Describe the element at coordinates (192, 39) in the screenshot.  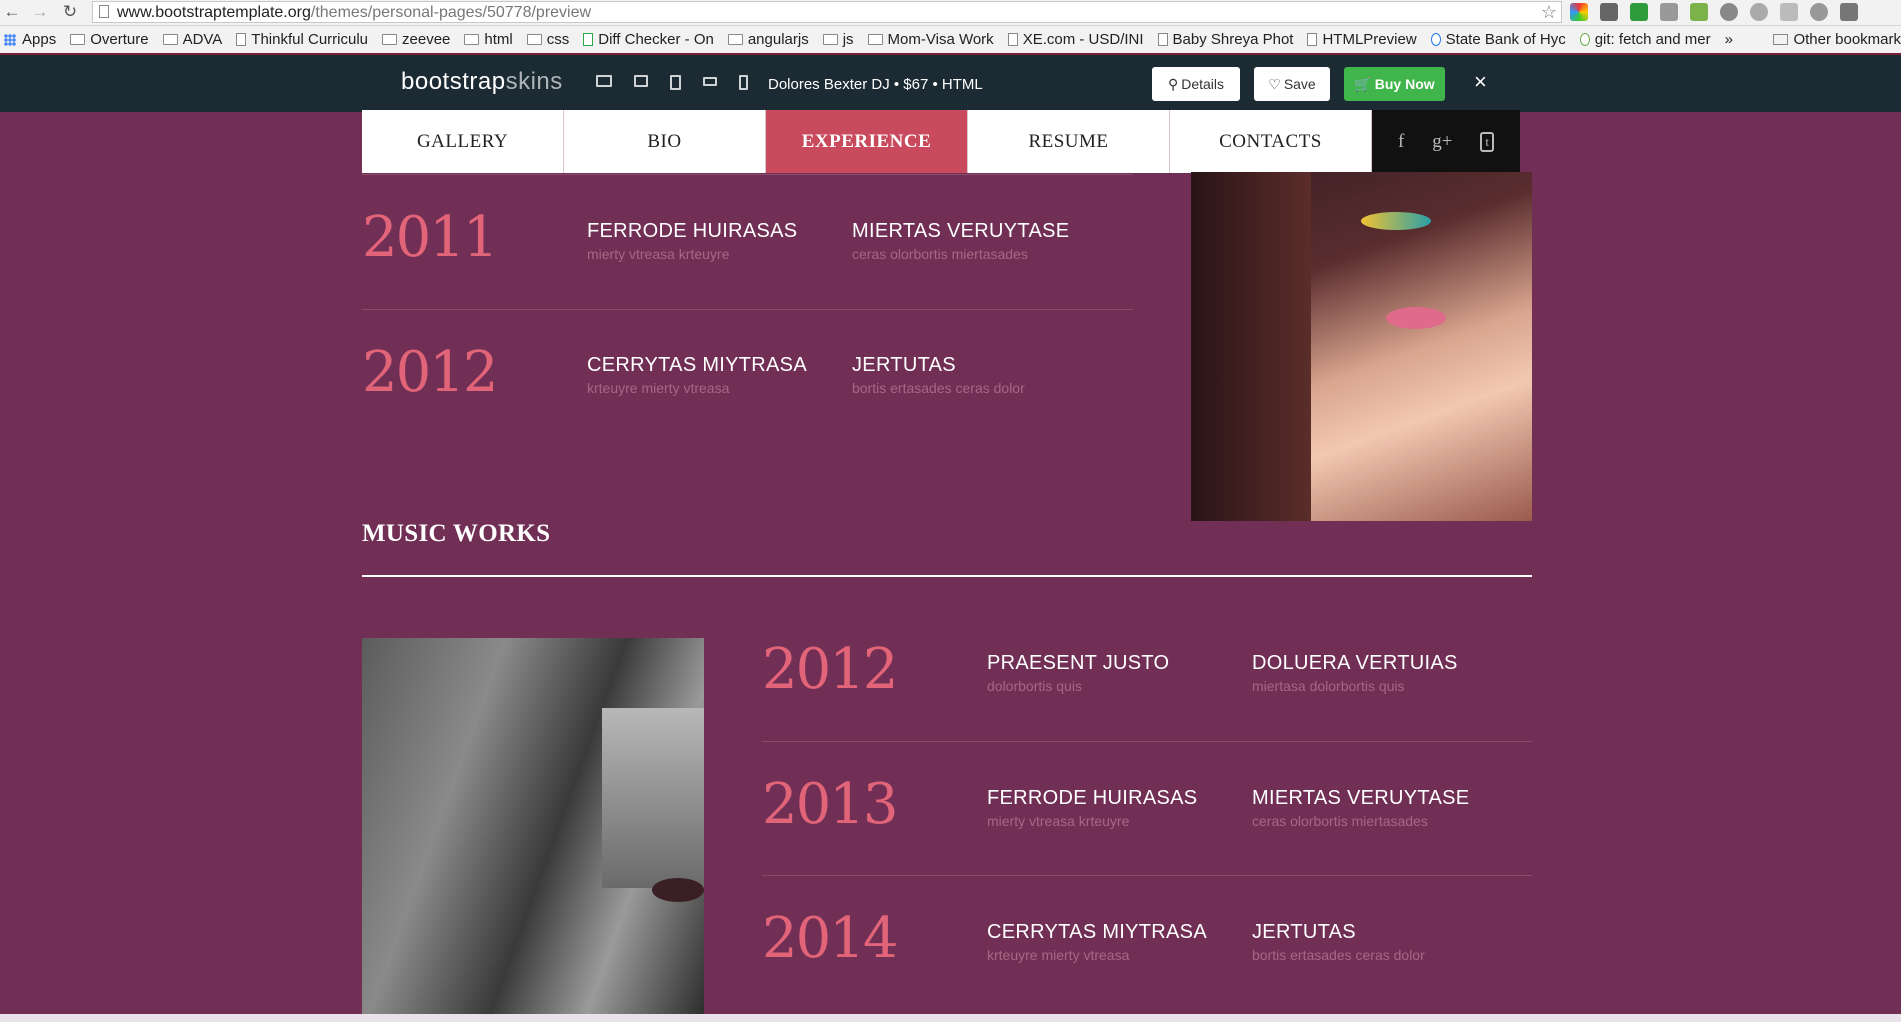
I see `bookmark-item: ADVA` at that location.